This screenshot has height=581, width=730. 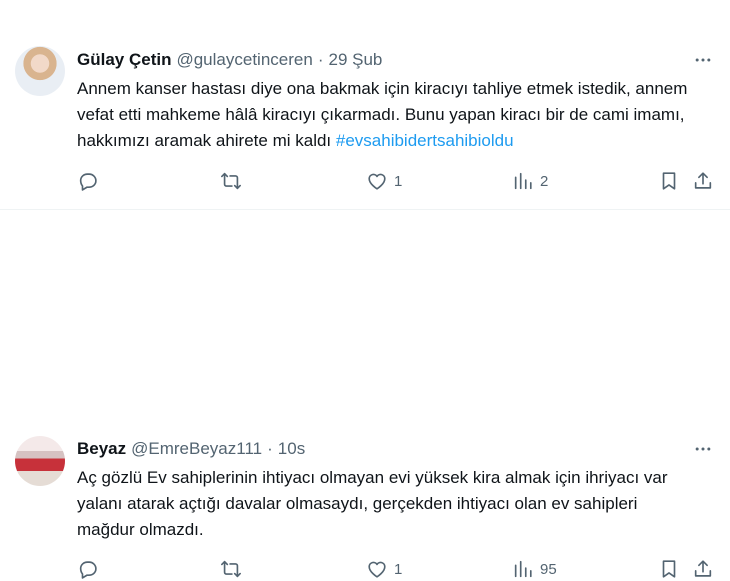 I want to click on views-button: 95, so click(x=534, y=569).